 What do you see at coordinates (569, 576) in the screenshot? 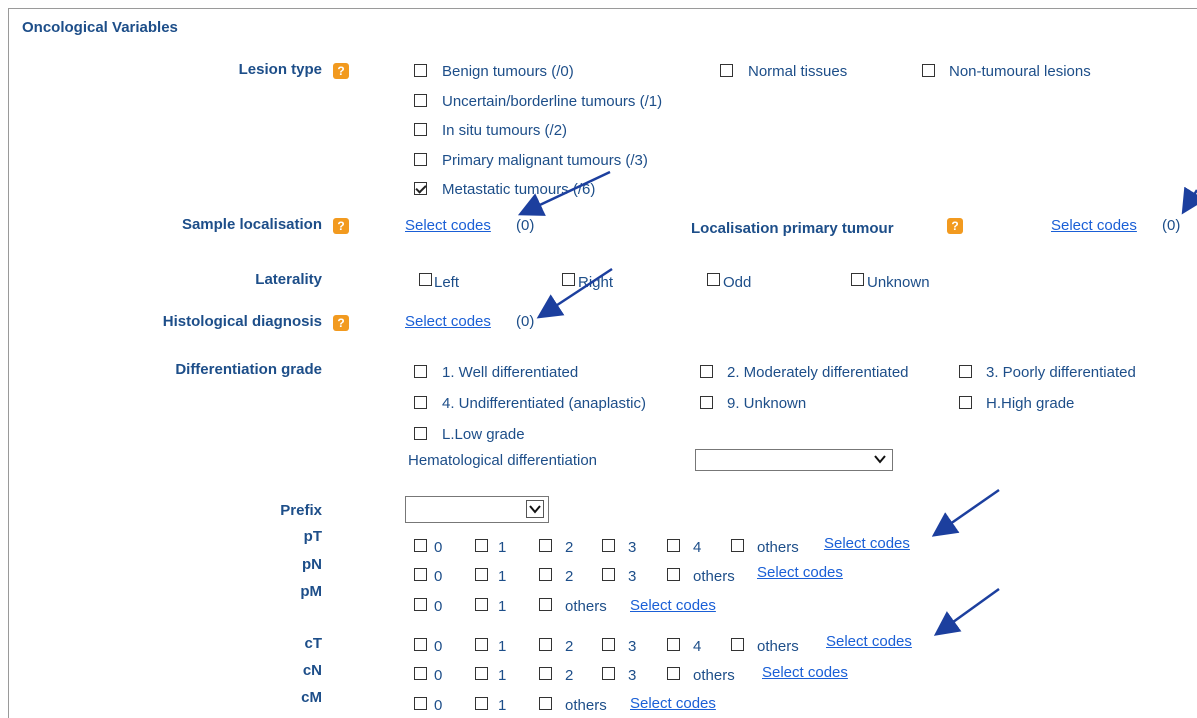
I see `pn-2-label: 2` at bounding box center [569, 576].